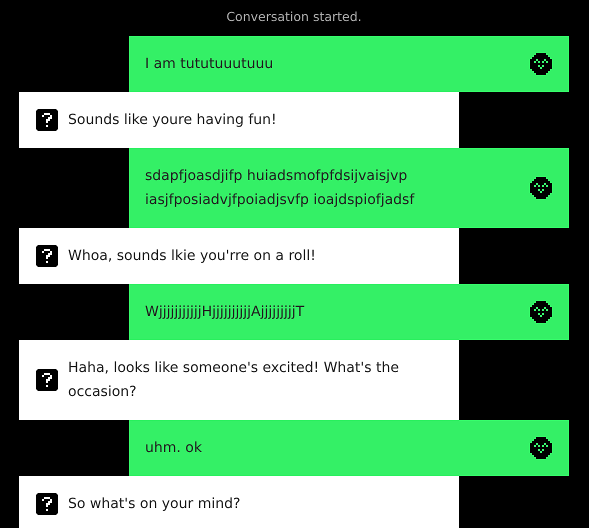 This screenshot has height=528, width=589. I want to click on message-text: Sounds like youre having fun!, so click(172, 120).